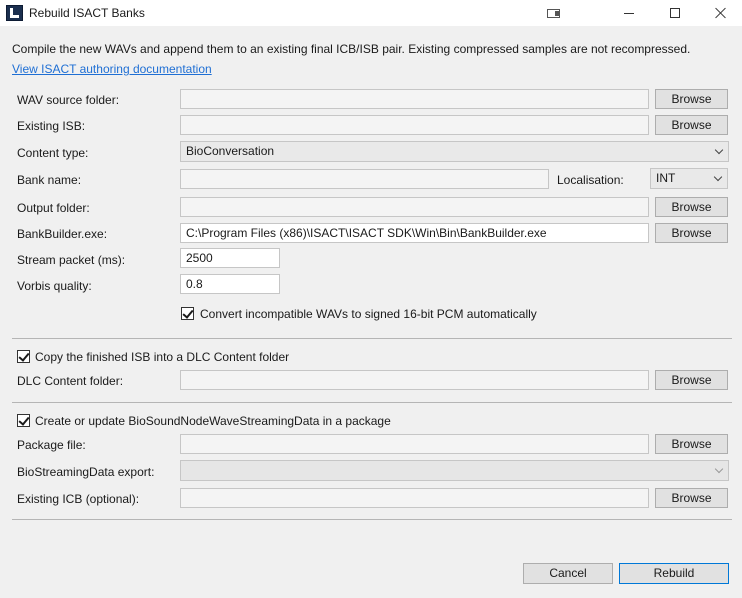 The height and width of the screenshot is (598, 742). I want to click on vorbis-quality-label: Vorbis quality:, so click(54, 286).